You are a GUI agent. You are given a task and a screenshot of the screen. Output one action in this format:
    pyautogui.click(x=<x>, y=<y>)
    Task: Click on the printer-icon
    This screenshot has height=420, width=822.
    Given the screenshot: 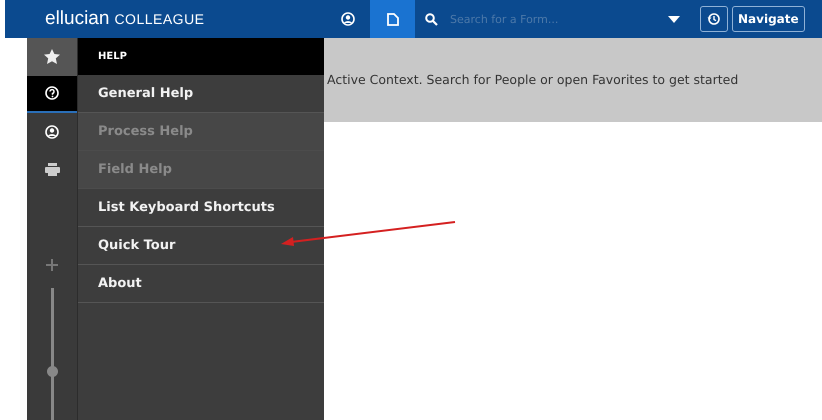 What is the action you would take?
    pyautogui.click(x=52, y=169)
    